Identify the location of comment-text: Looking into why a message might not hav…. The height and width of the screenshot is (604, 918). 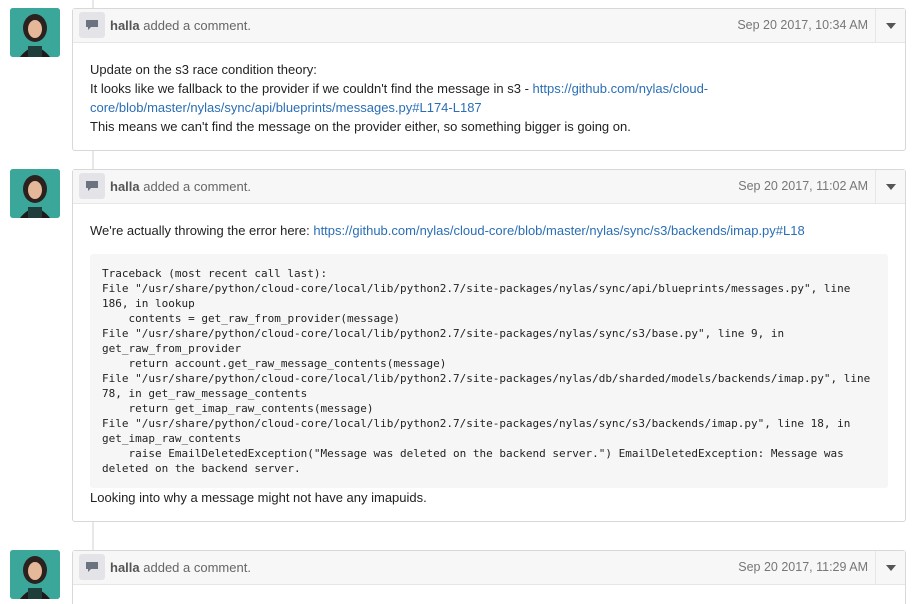
(258, 497).